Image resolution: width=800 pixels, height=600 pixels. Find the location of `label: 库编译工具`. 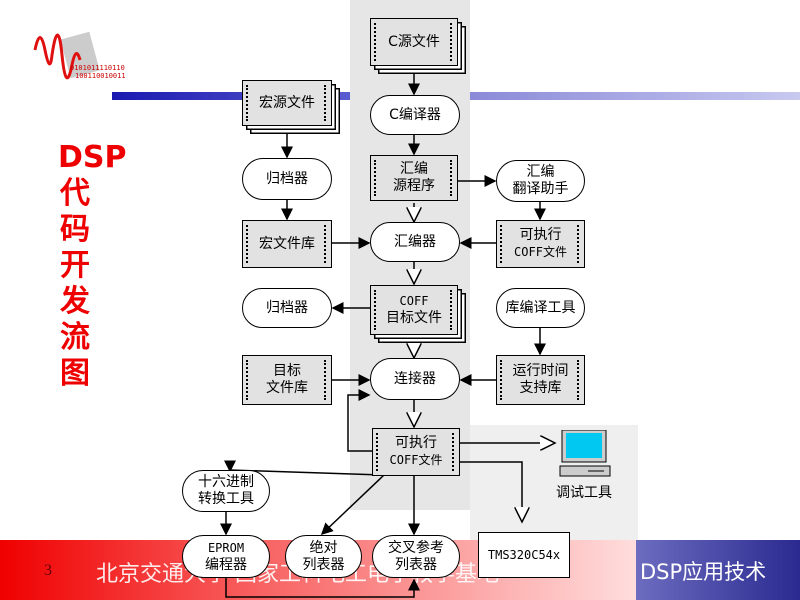

label: 库编译工具 is located at coordinates (540, 307).